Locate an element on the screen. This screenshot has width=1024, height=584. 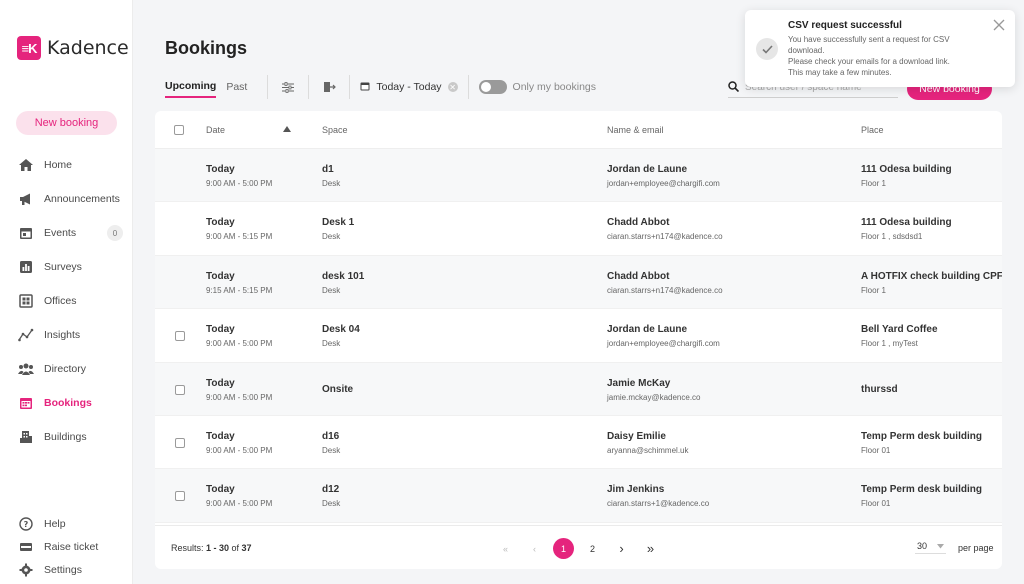
sidebar-item-announcements: Announcements is located at coordinates (66, 199).